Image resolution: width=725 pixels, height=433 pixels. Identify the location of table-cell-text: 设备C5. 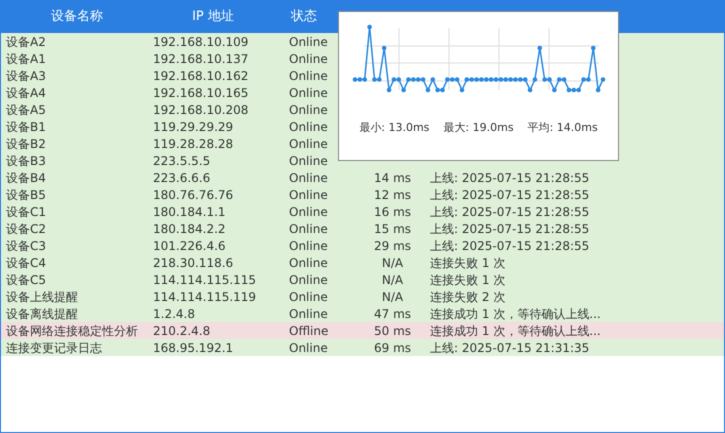
(26, 280).